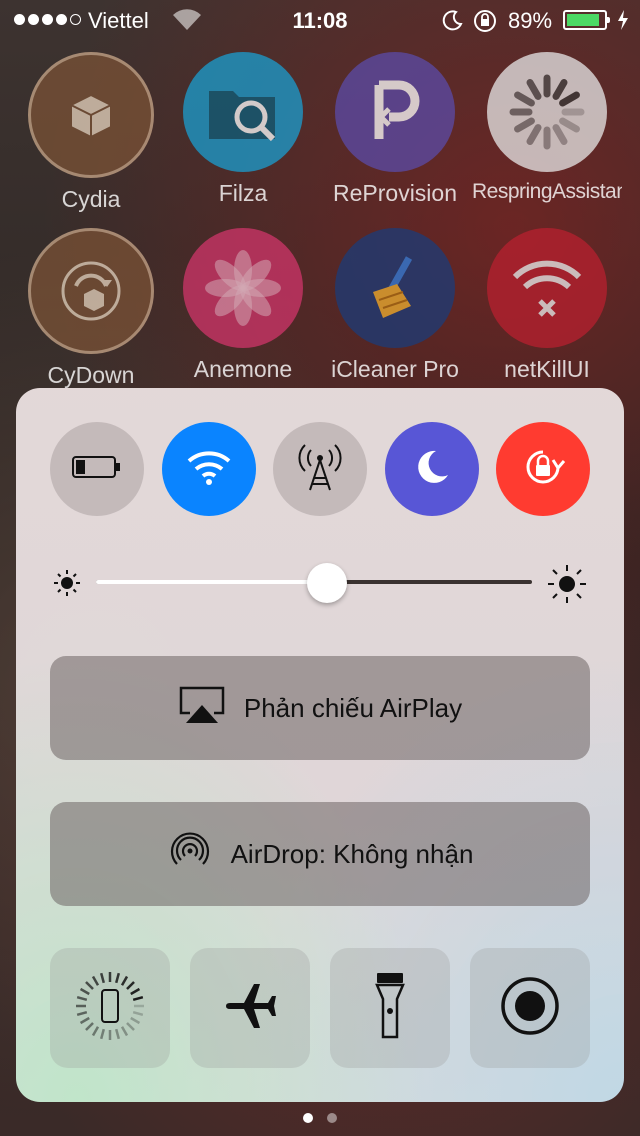  I want to click on moon-status-icon, so click(453, 23).